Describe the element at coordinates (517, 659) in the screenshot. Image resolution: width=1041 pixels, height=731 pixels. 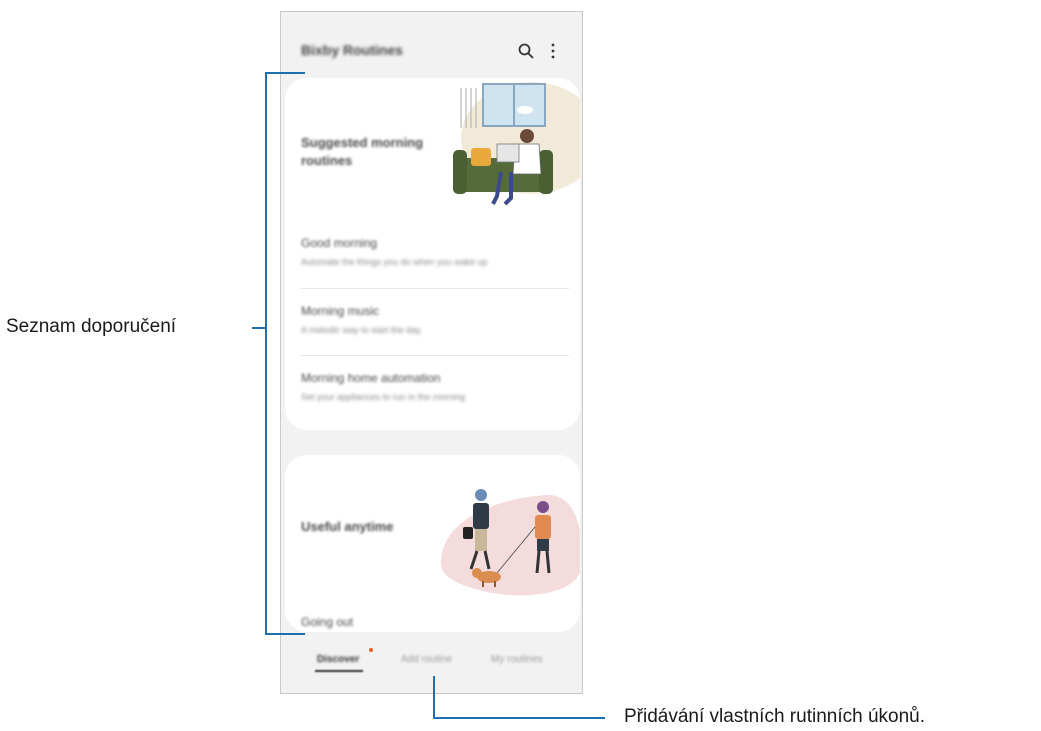
I see `tab-my-routines: My routines` at that location.